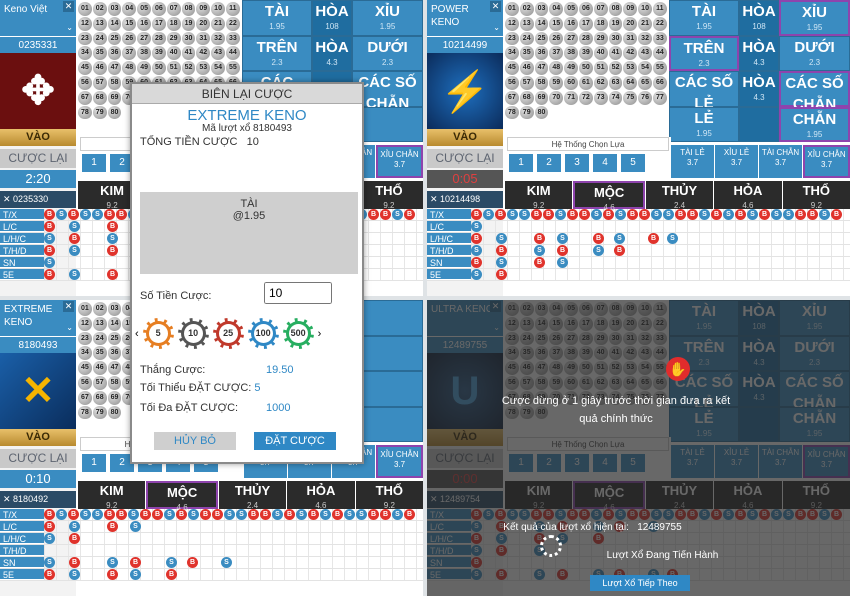 The width and height of the screenshot is (850, 596). Describe the element at coordinates (158, 38) in the screenshot. I see `number-ball: 28` at that location.